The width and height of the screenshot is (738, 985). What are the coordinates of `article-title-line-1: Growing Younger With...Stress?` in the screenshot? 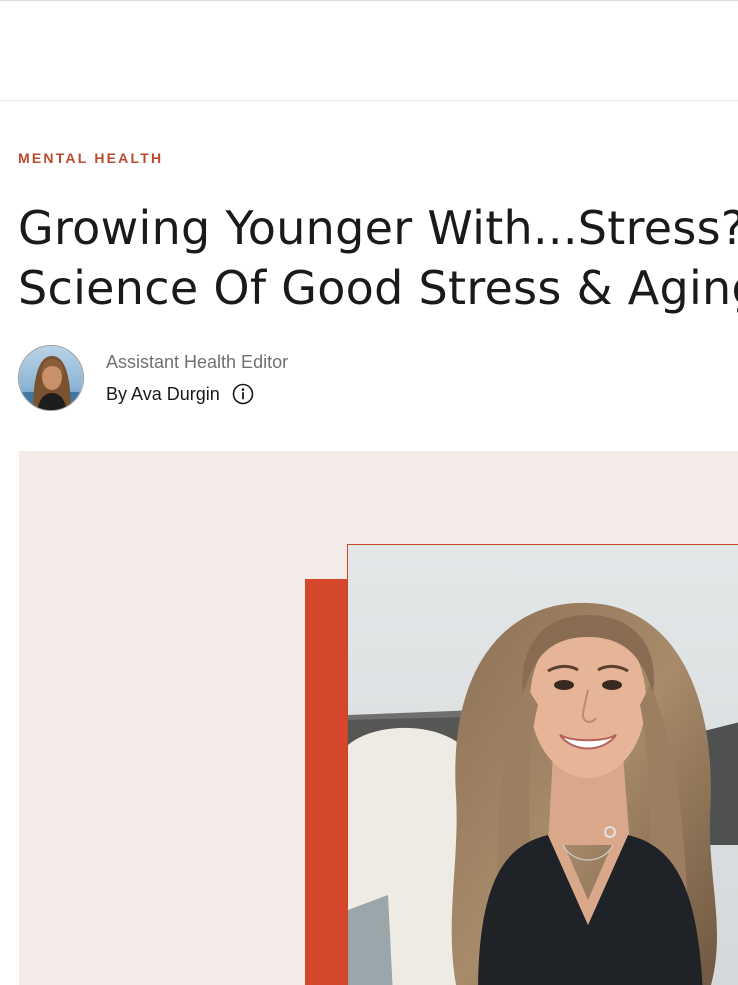 It's located at (378, 228).